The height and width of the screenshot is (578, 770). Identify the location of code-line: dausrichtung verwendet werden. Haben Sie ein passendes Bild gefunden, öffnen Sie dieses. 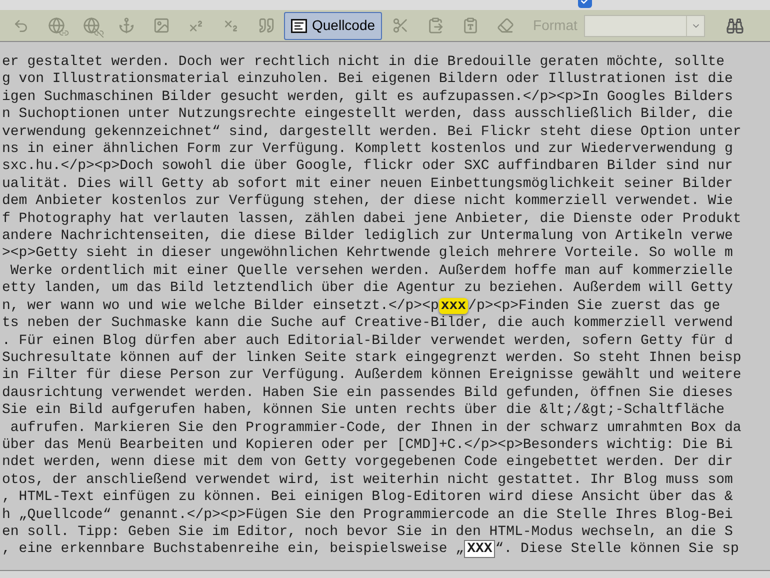
(367, 393).